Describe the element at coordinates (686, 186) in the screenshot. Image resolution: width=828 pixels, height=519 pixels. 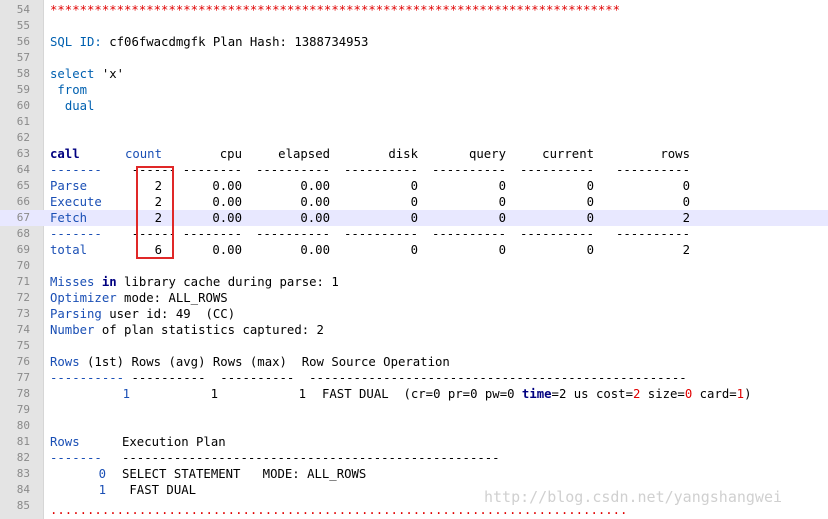
I see `cell-rows: 0` at that location.